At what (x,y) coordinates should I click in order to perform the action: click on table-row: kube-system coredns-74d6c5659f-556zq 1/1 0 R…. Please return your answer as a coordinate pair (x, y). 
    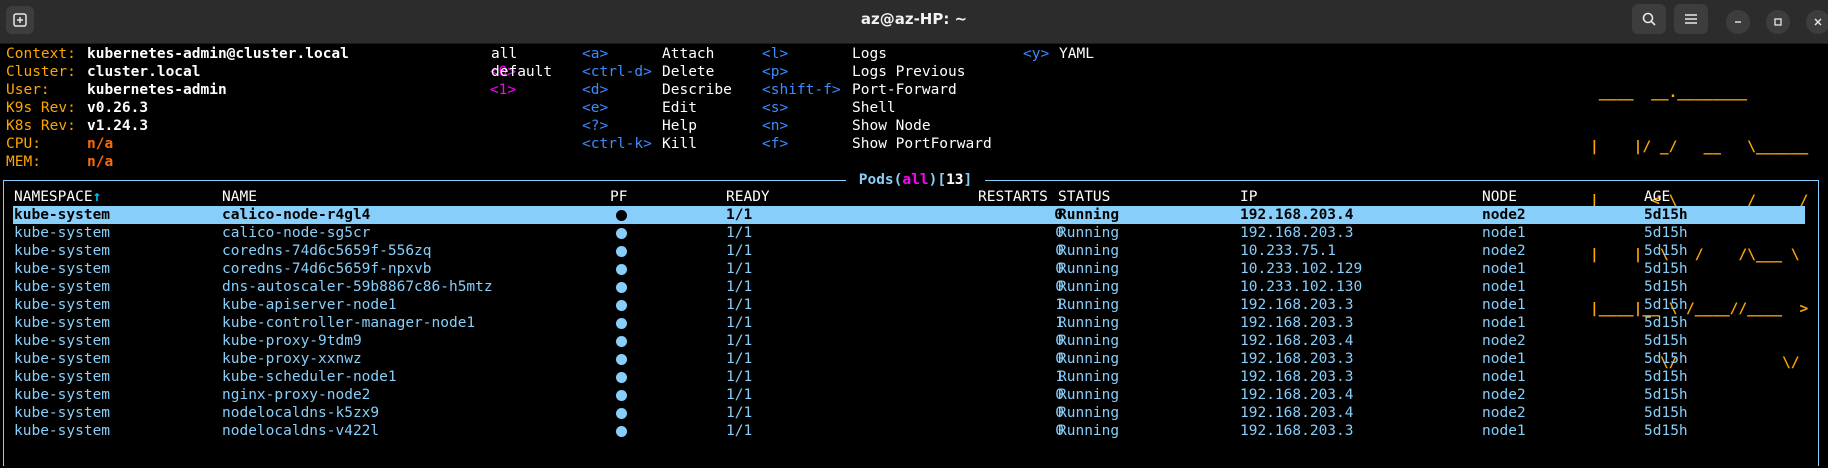
    Looking at the image, I should click on (910, 251).